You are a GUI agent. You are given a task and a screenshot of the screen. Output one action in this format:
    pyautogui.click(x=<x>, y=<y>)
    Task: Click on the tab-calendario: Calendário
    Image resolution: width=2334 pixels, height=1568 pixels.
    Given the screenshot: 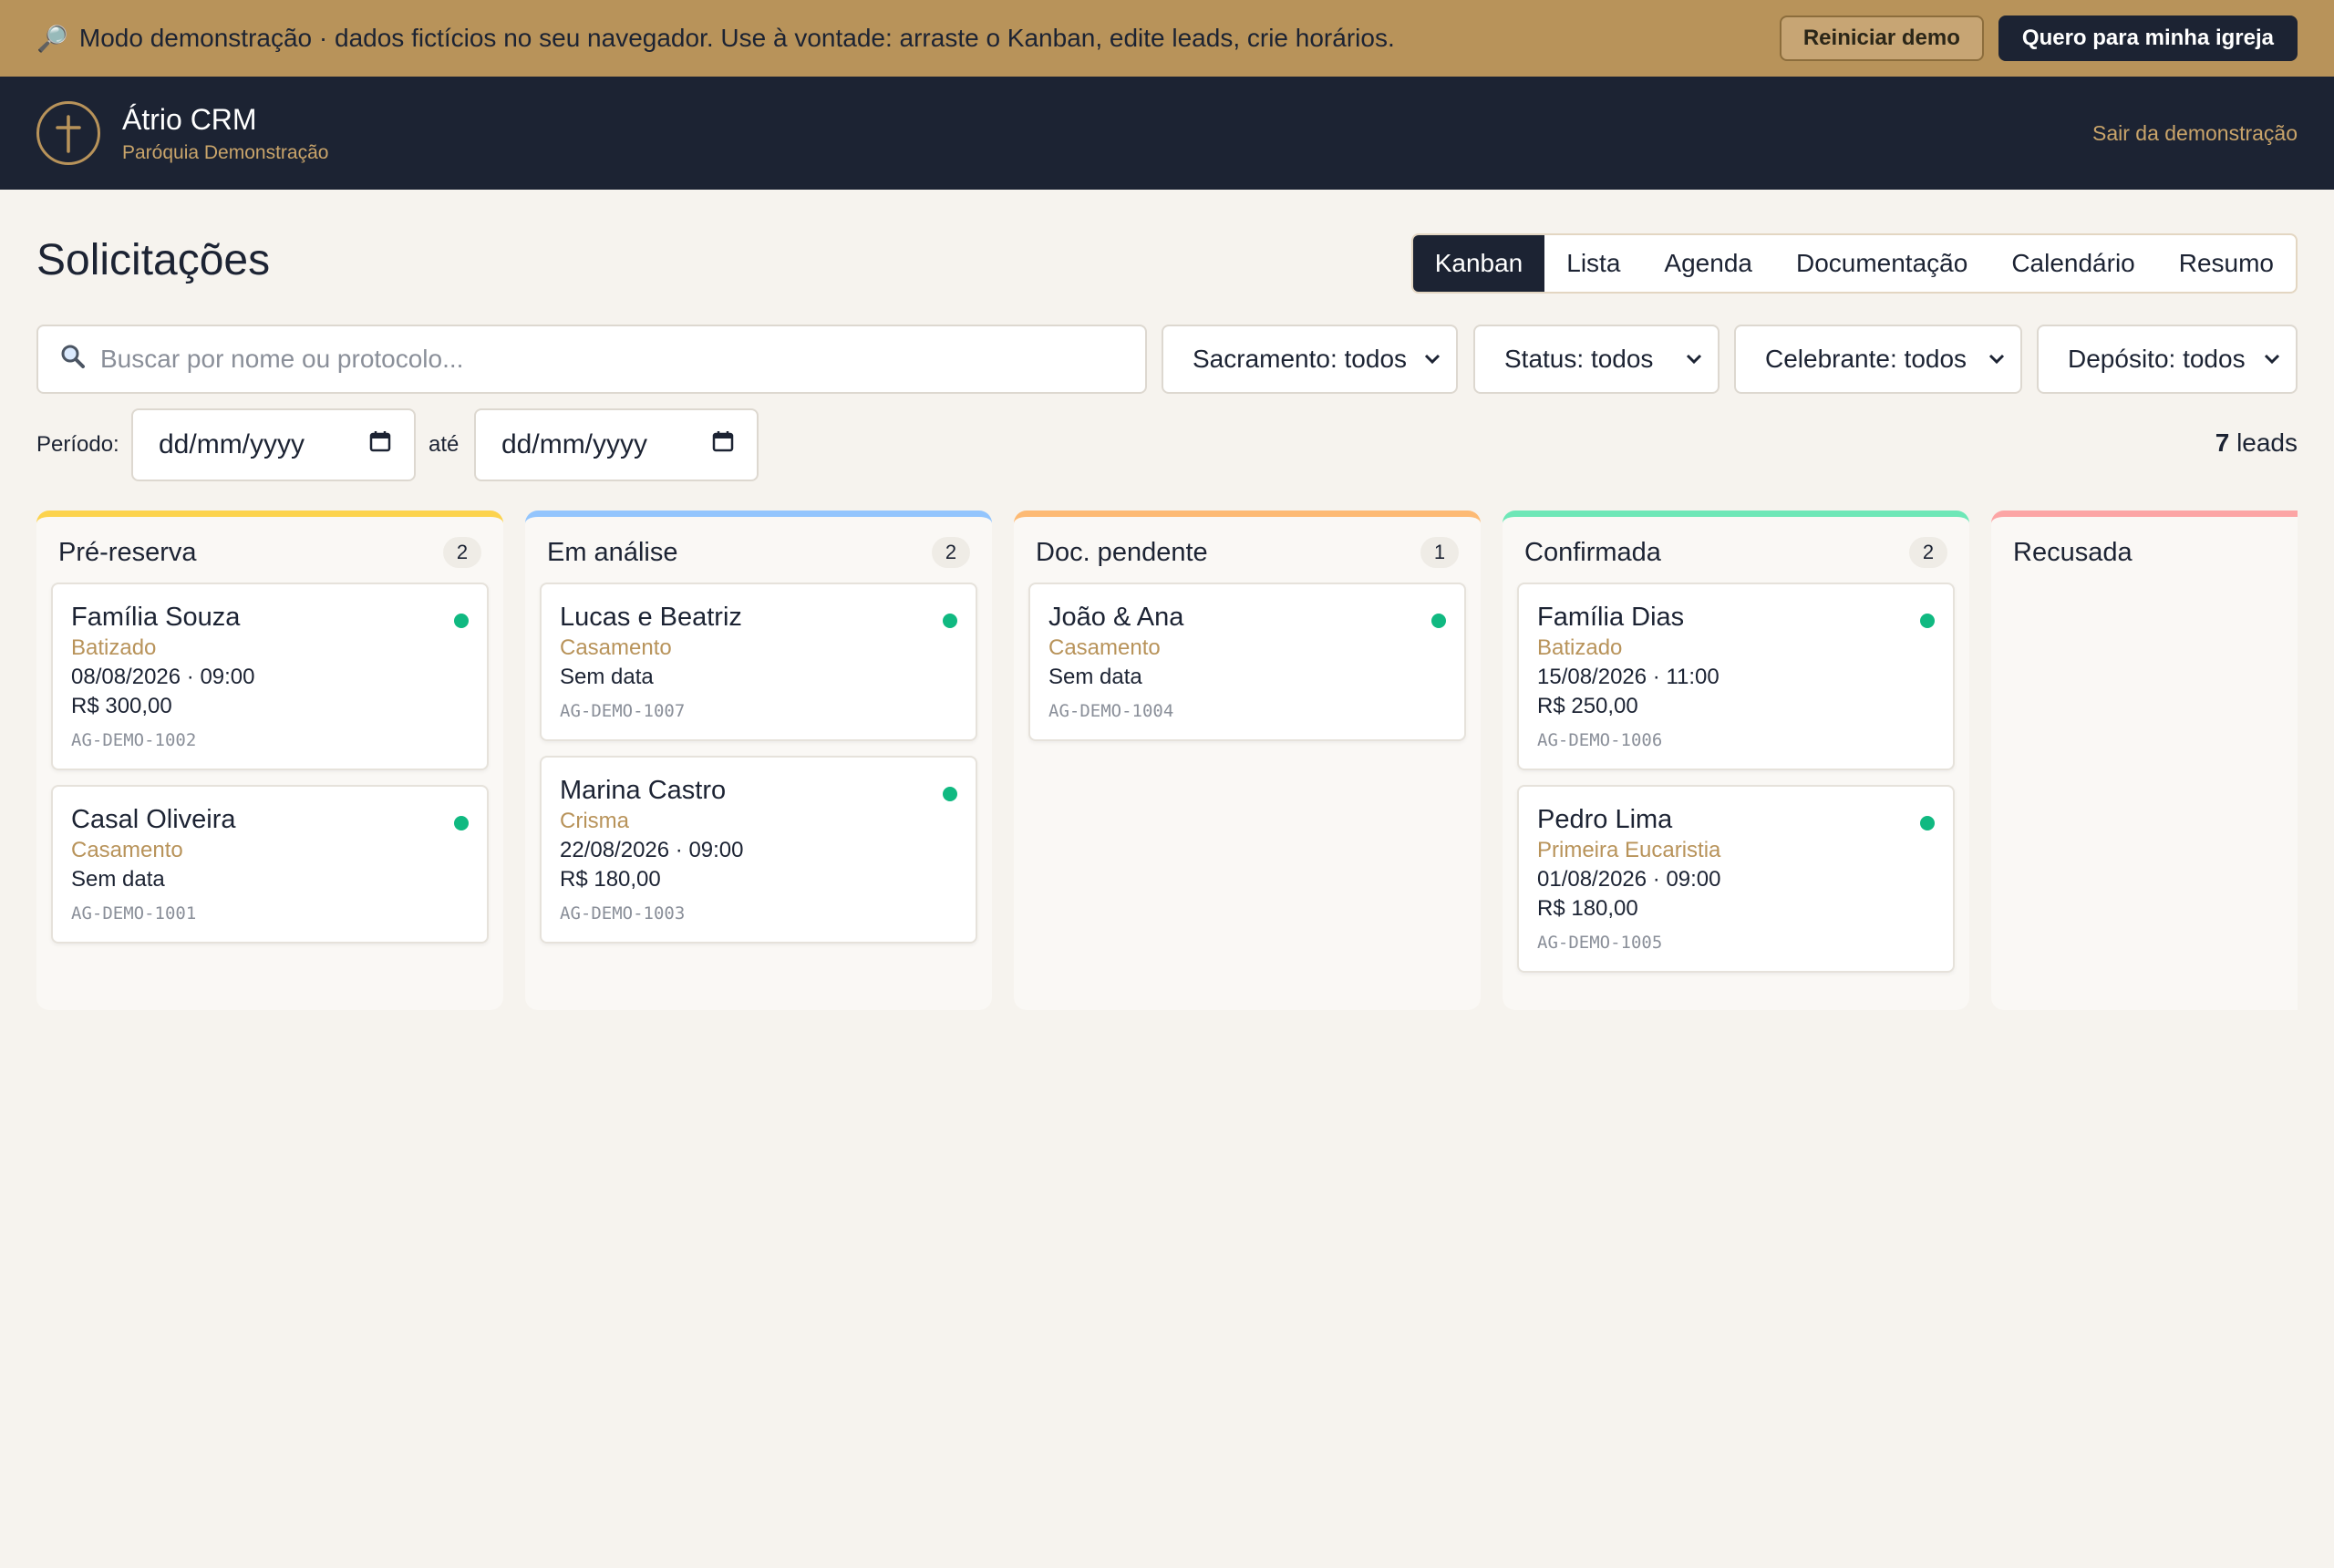 What is the action you would take?
    pyautogui.click(x=2072, y=263)
    